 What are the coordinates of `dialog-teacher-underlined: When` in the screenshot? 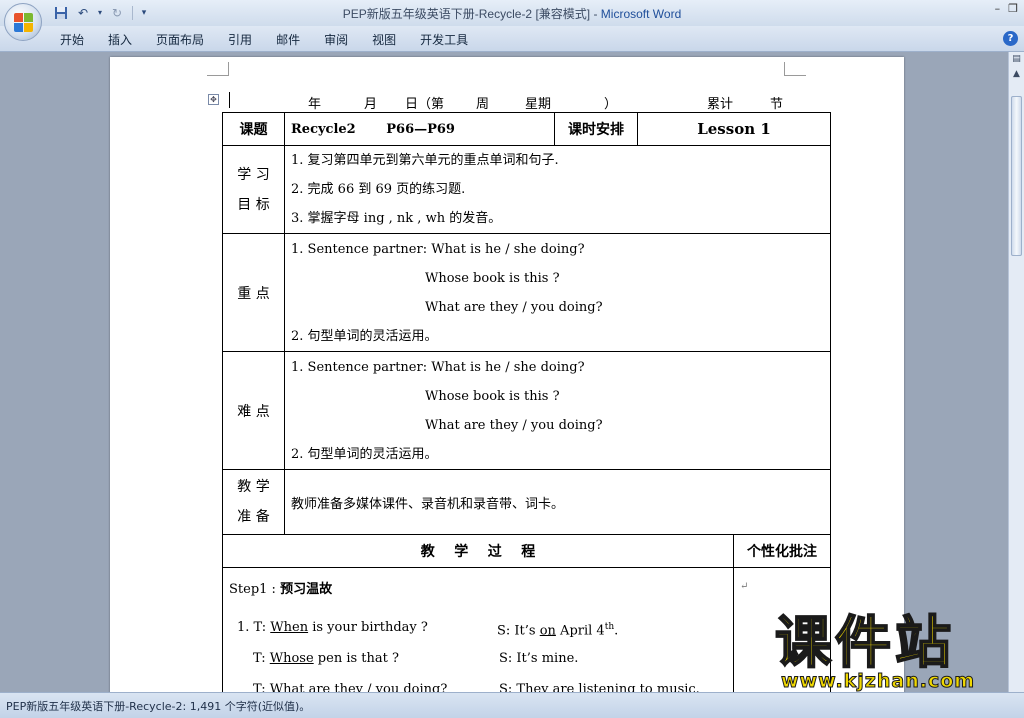 It's located at (289, 627).